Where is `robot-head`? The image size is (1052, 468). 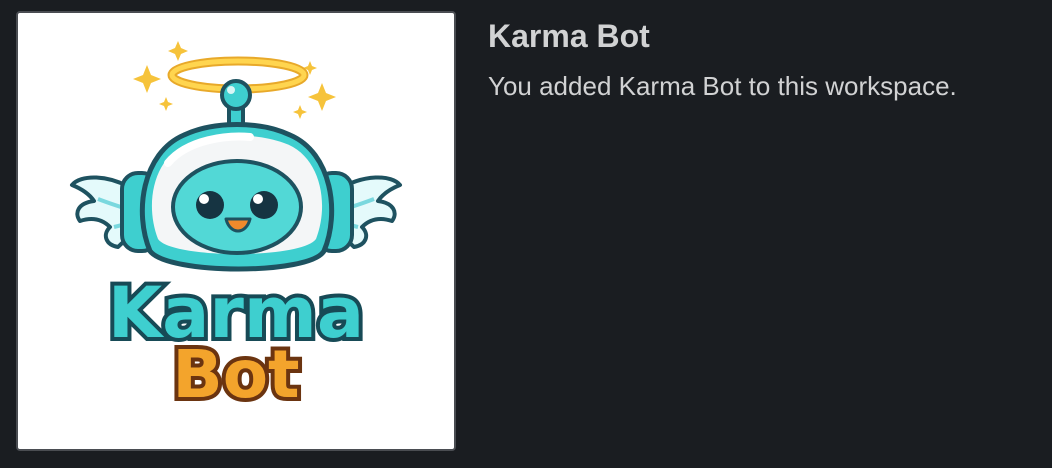
robot-head is located at coordinates (237, 197).